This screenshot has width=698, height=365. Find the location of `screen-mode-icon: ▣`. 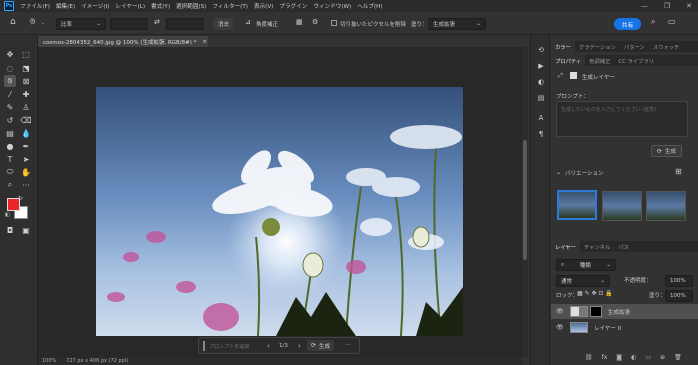

screen-mode-icon: ▣ is located at coordinates (26, 230).